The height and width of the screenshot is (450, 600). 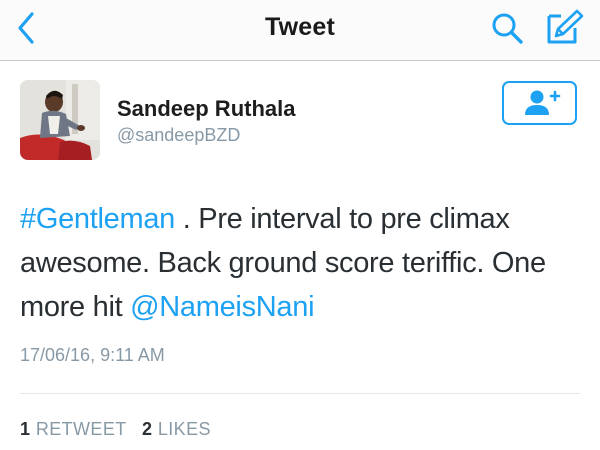 What do you see at coordinates (543, 102) in the screenshot?
I see `add-user-icon` at bounding box center [543, 102].